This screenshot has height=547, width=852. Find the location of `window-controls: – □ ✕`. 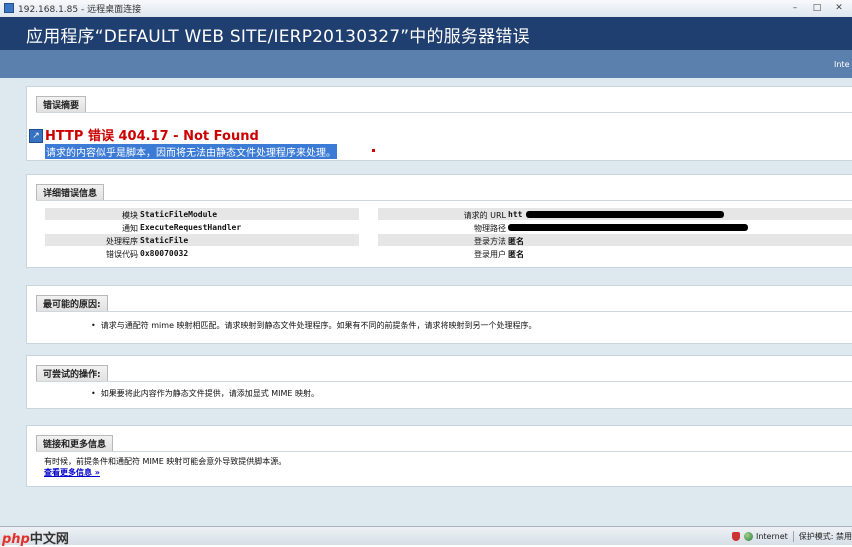

window-controls: – □ ✕ is located at coordinates (817, 8).